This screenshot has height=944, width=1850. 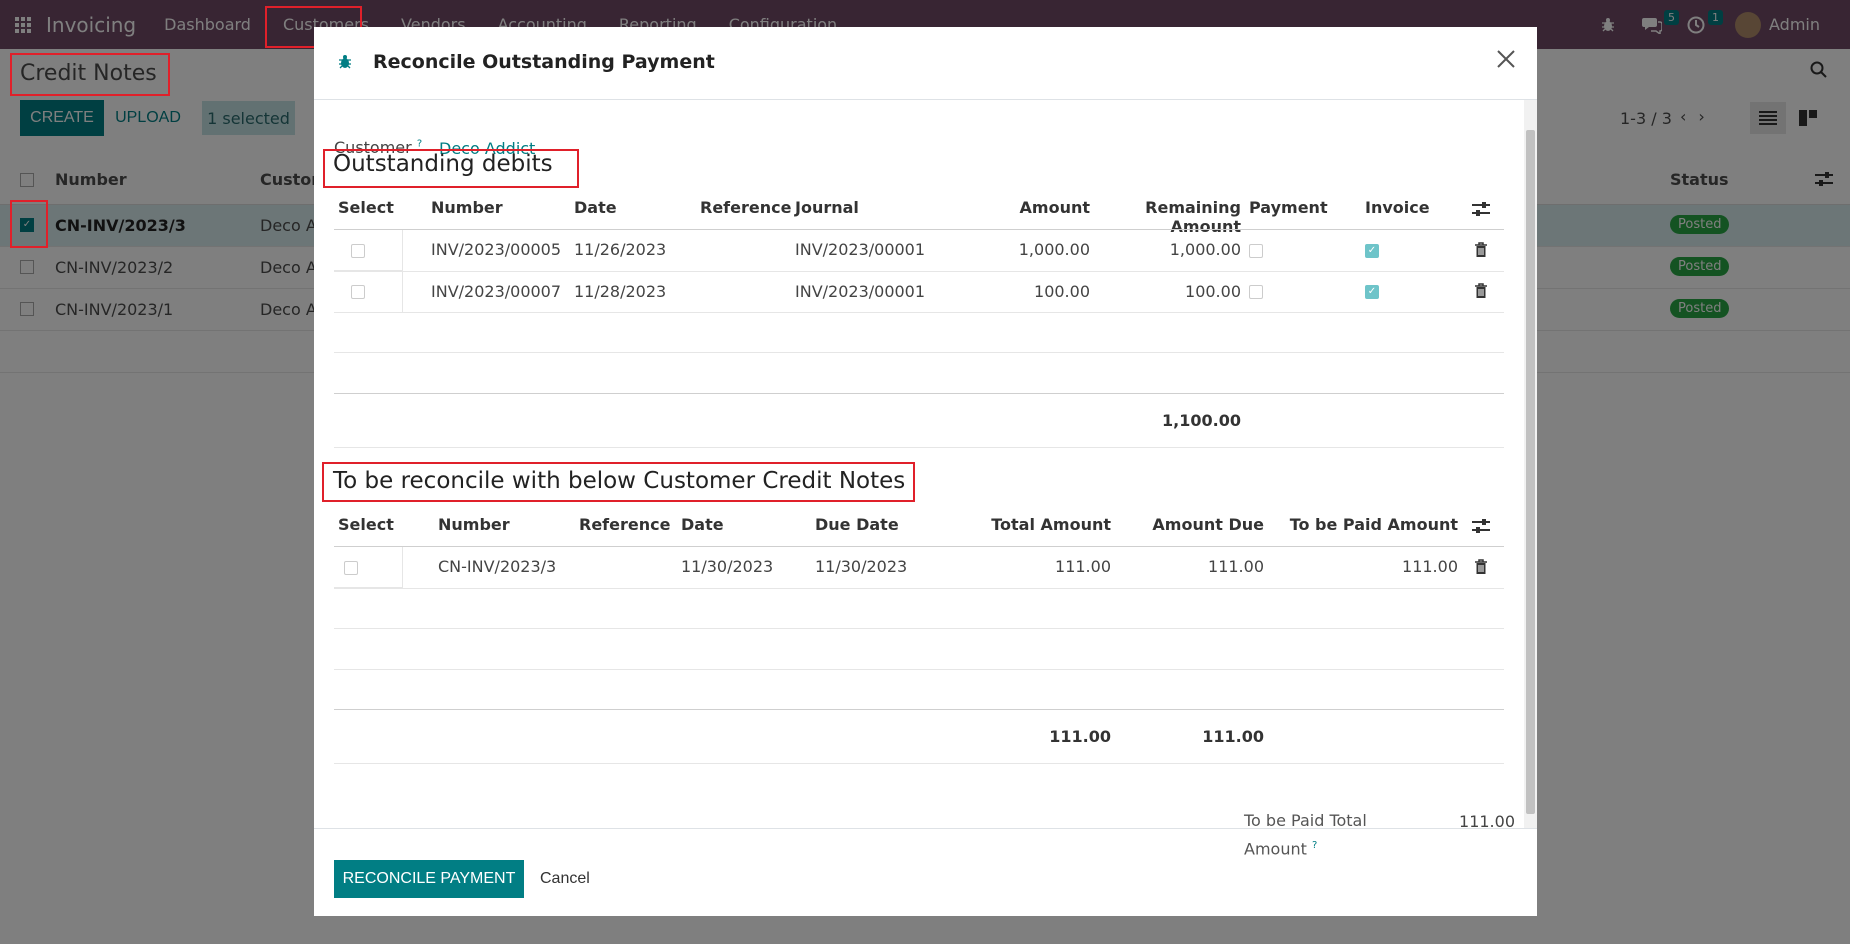 I want to click on dialog-scrollbar, so click(x=1530, y=464).